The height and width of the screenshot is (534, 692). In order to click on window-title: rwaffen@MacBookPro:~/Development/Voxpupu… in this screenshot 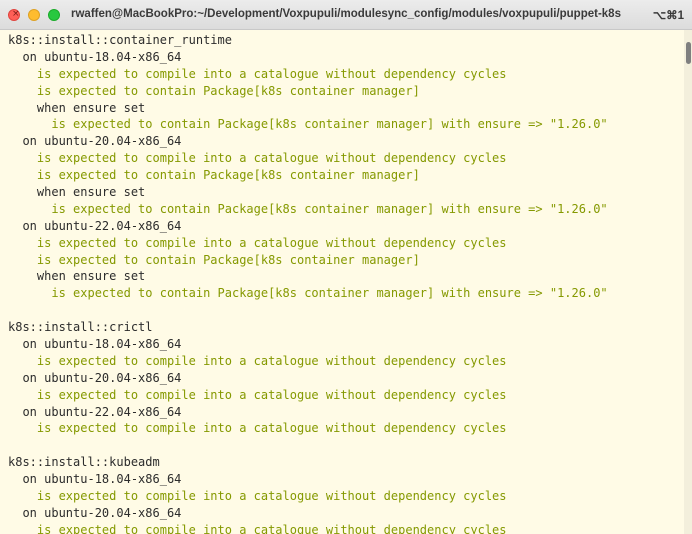, I will do `click(346, 14)`.